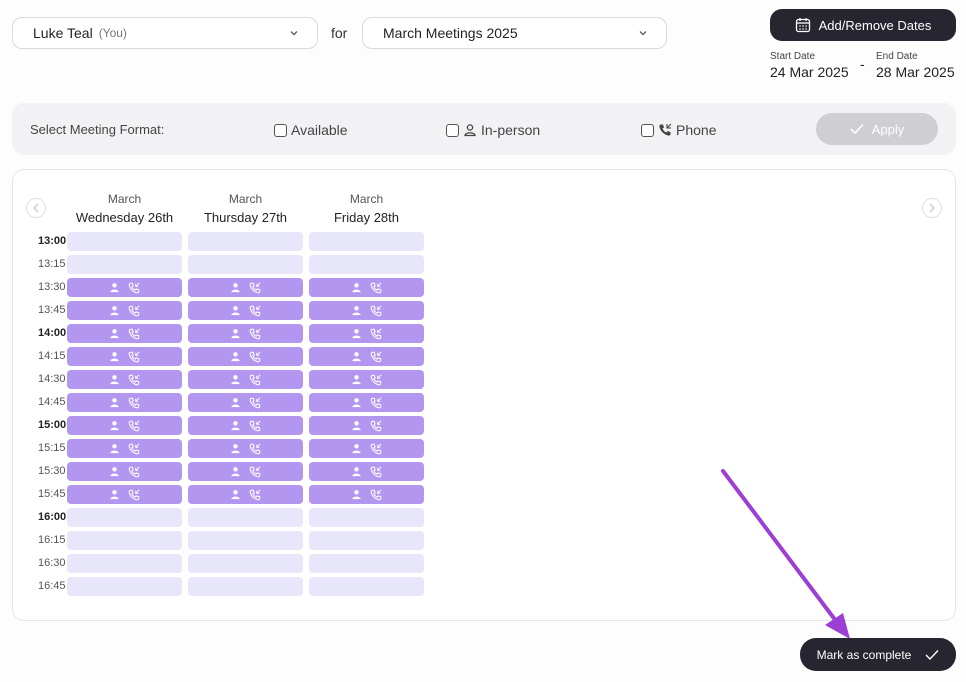  Describe the element at coordinates (52, 310) in the screenshot. I see `time-label: 13:45` at that location.